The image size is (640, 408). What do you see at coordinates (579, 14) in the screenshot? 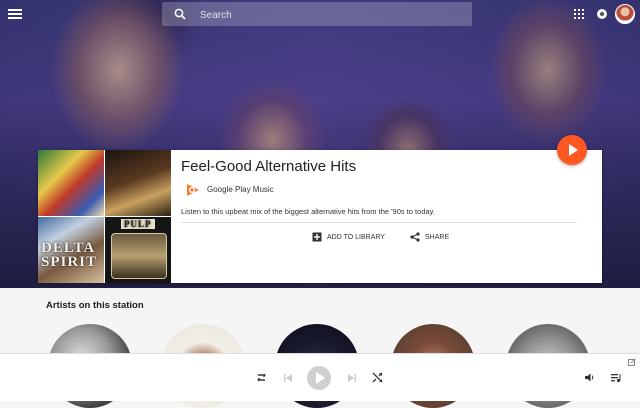
I see `apps-grid-icon` at bounding box center [579, 14].